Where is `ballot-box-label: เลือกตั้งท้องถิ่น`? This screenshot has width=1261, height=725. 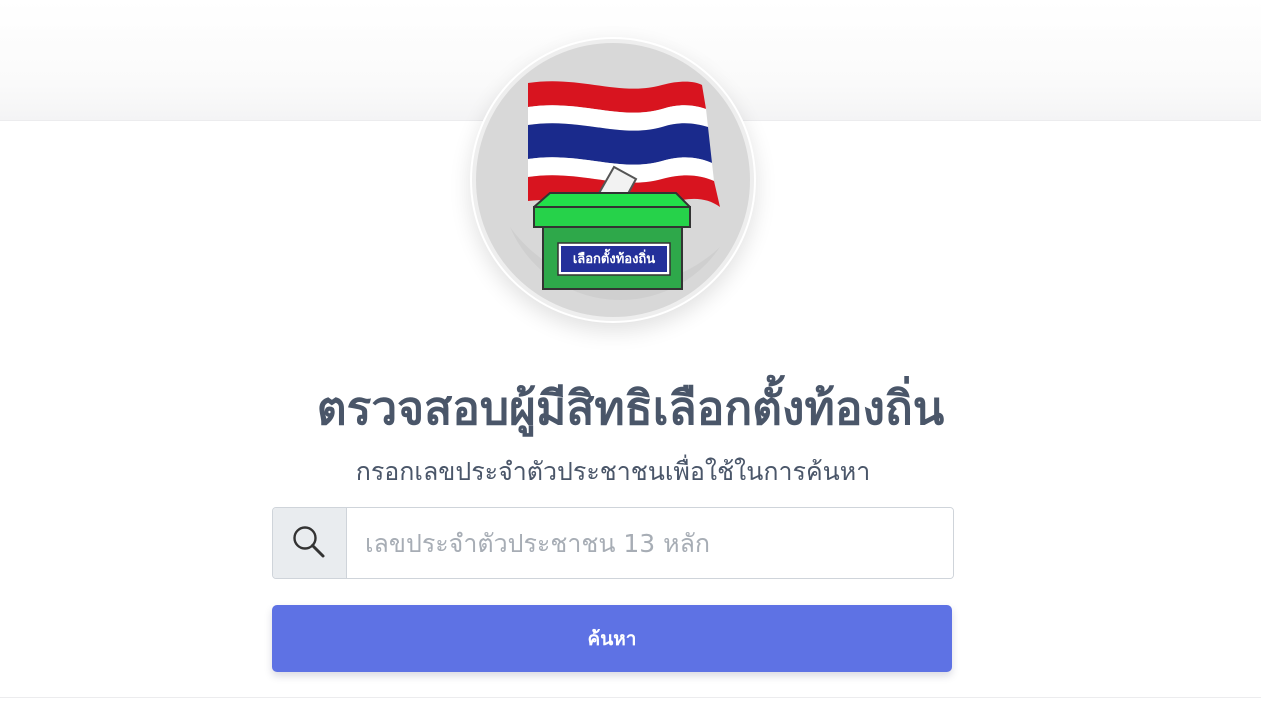
ballot-box-label: เลือกตั้งท้องถิ่น is located at coordinates (614, 259).